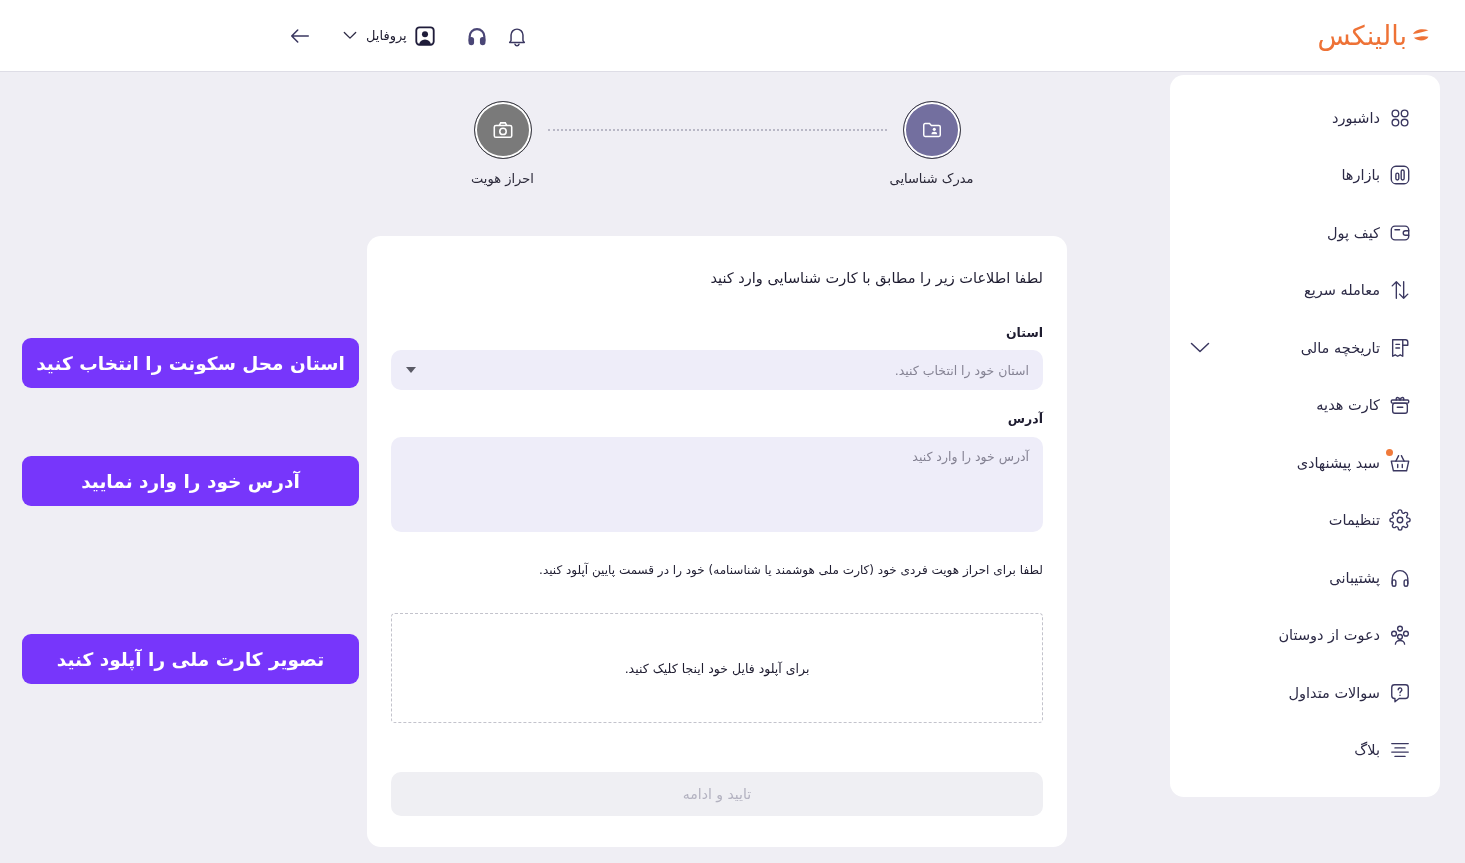  Describe the element at coordinates (1362, 35) in the screenshot. I see `brand-name: بالینکس` at that location.